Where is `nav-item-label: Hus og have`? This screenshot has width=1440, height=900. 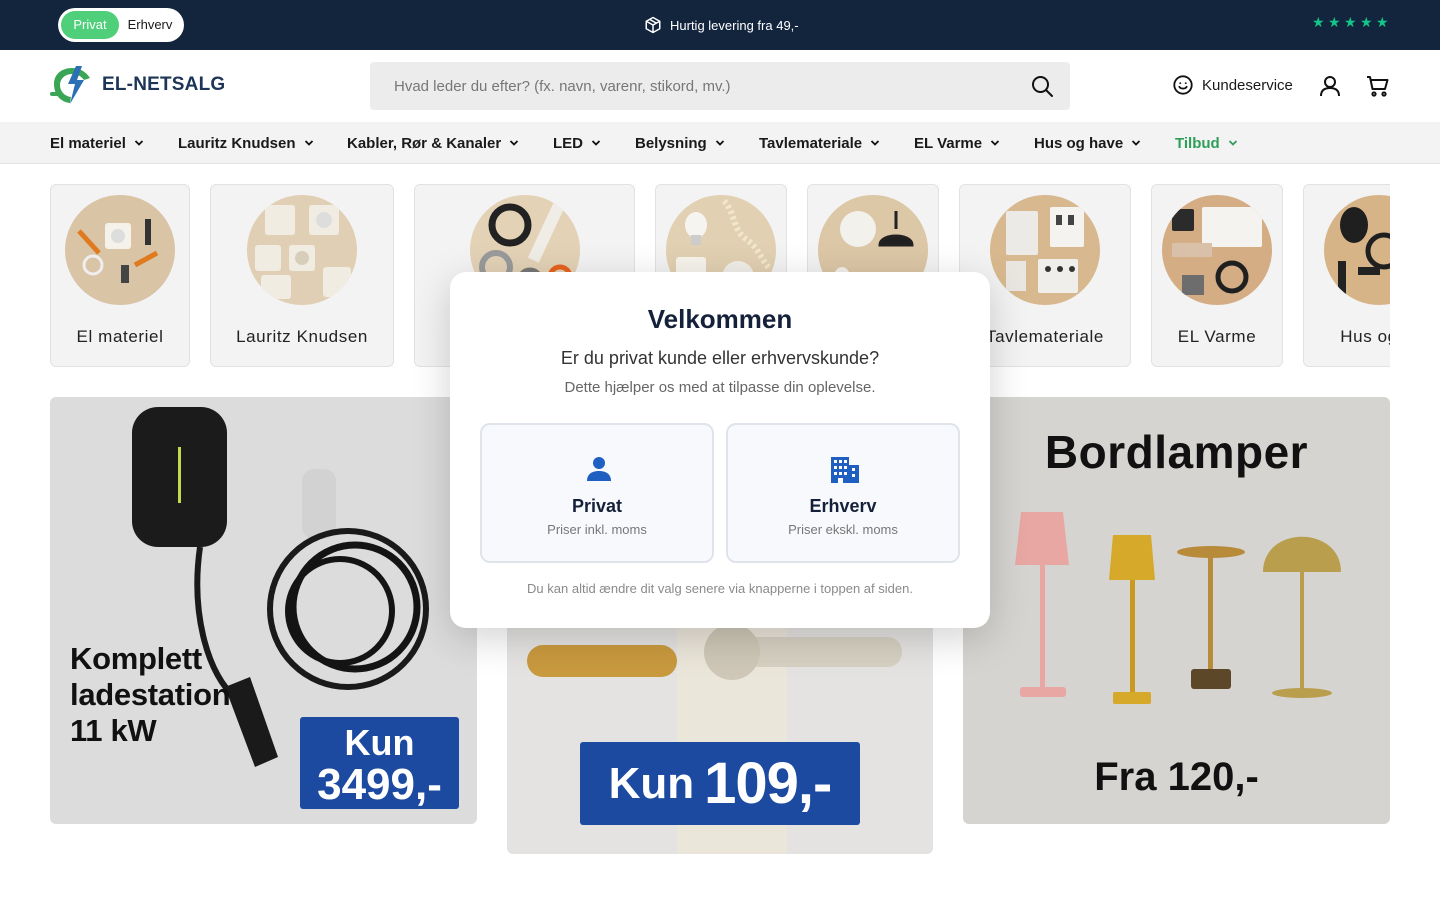
nav-item-label: Hus og have is located at coordinates (1079, 143).